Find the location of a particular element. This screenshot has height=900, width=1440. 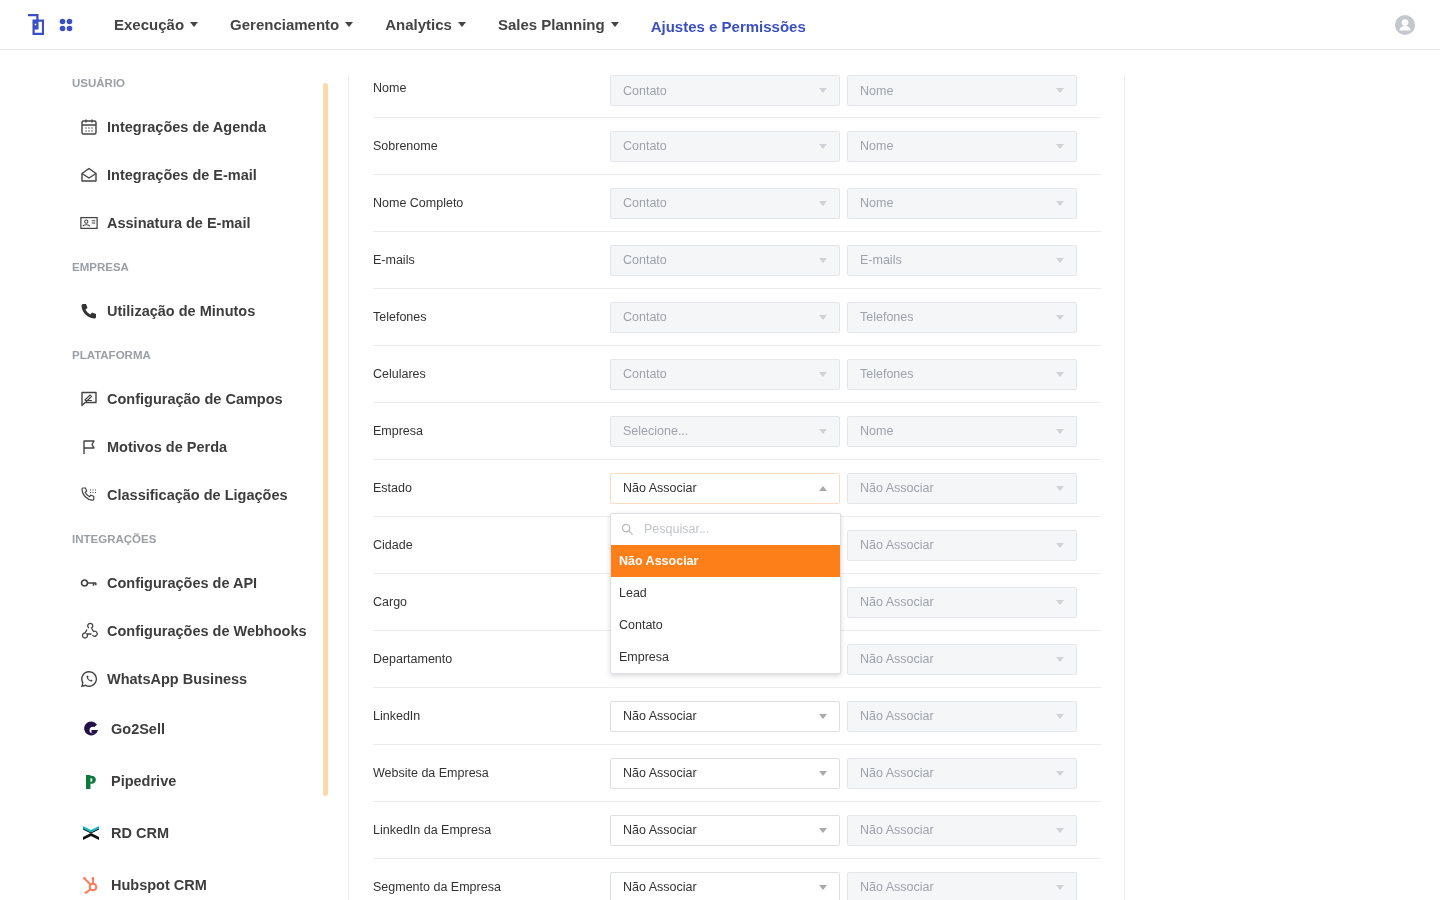

apps-icon is located at coordinates (66, 24).